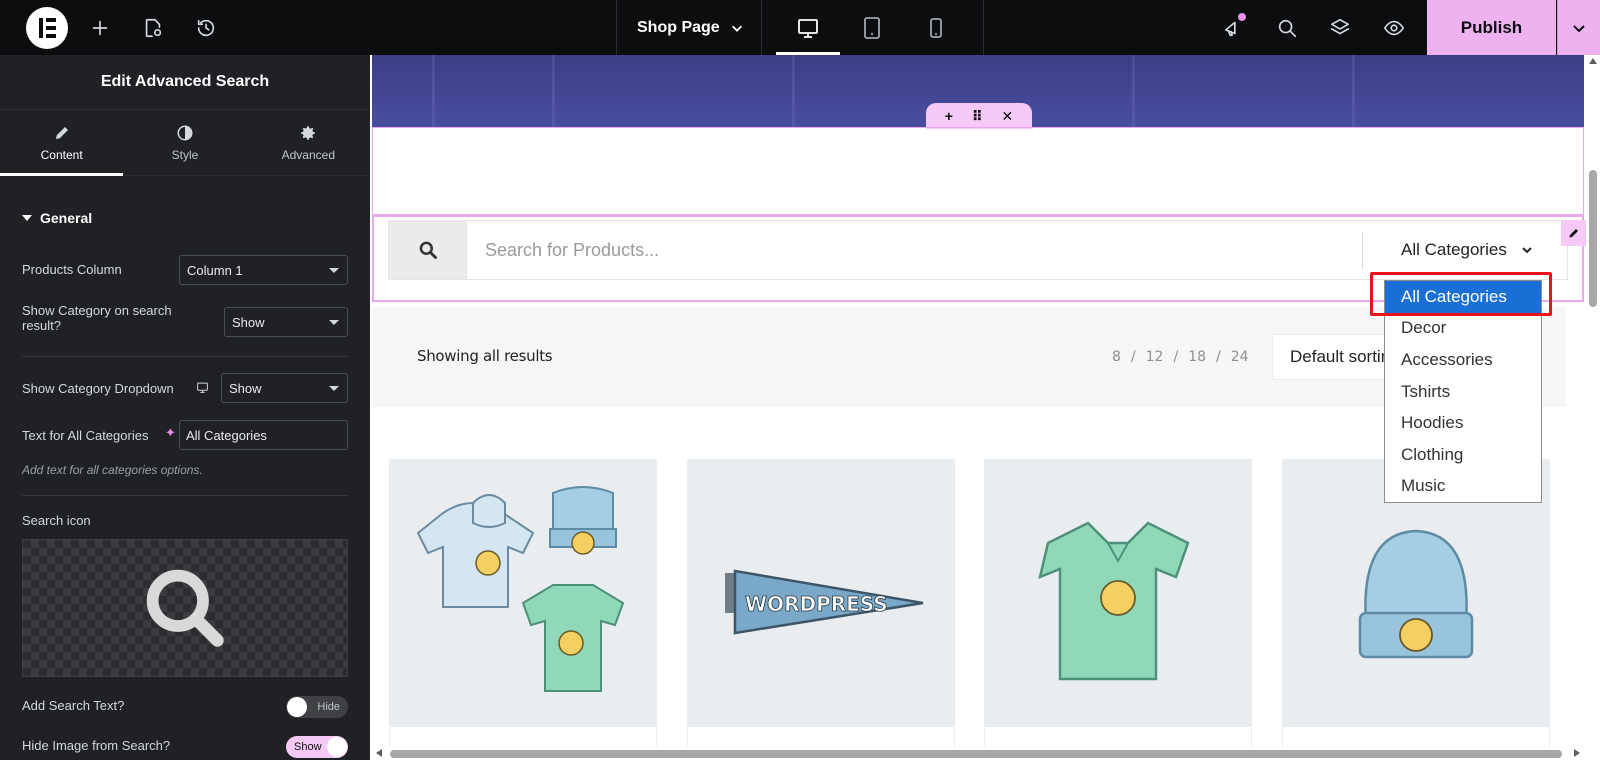  I want to click on tablet-icon, so click(872, 27).